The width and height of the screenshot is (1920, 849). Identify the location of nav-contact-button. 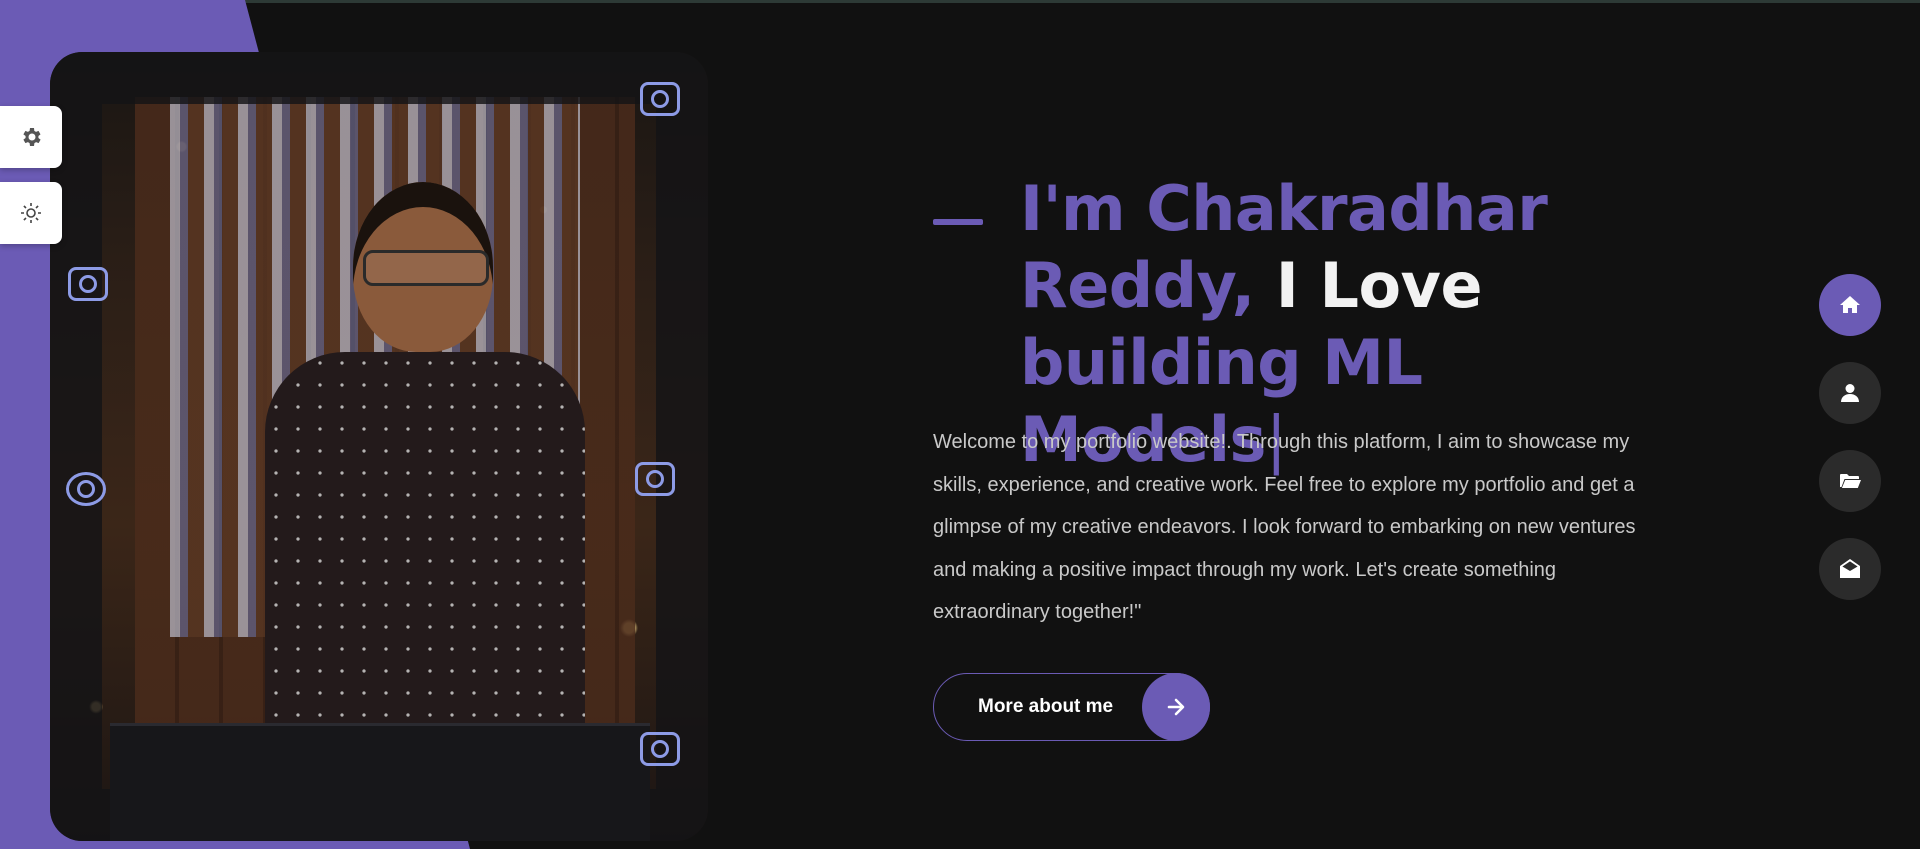
(1850, 569).